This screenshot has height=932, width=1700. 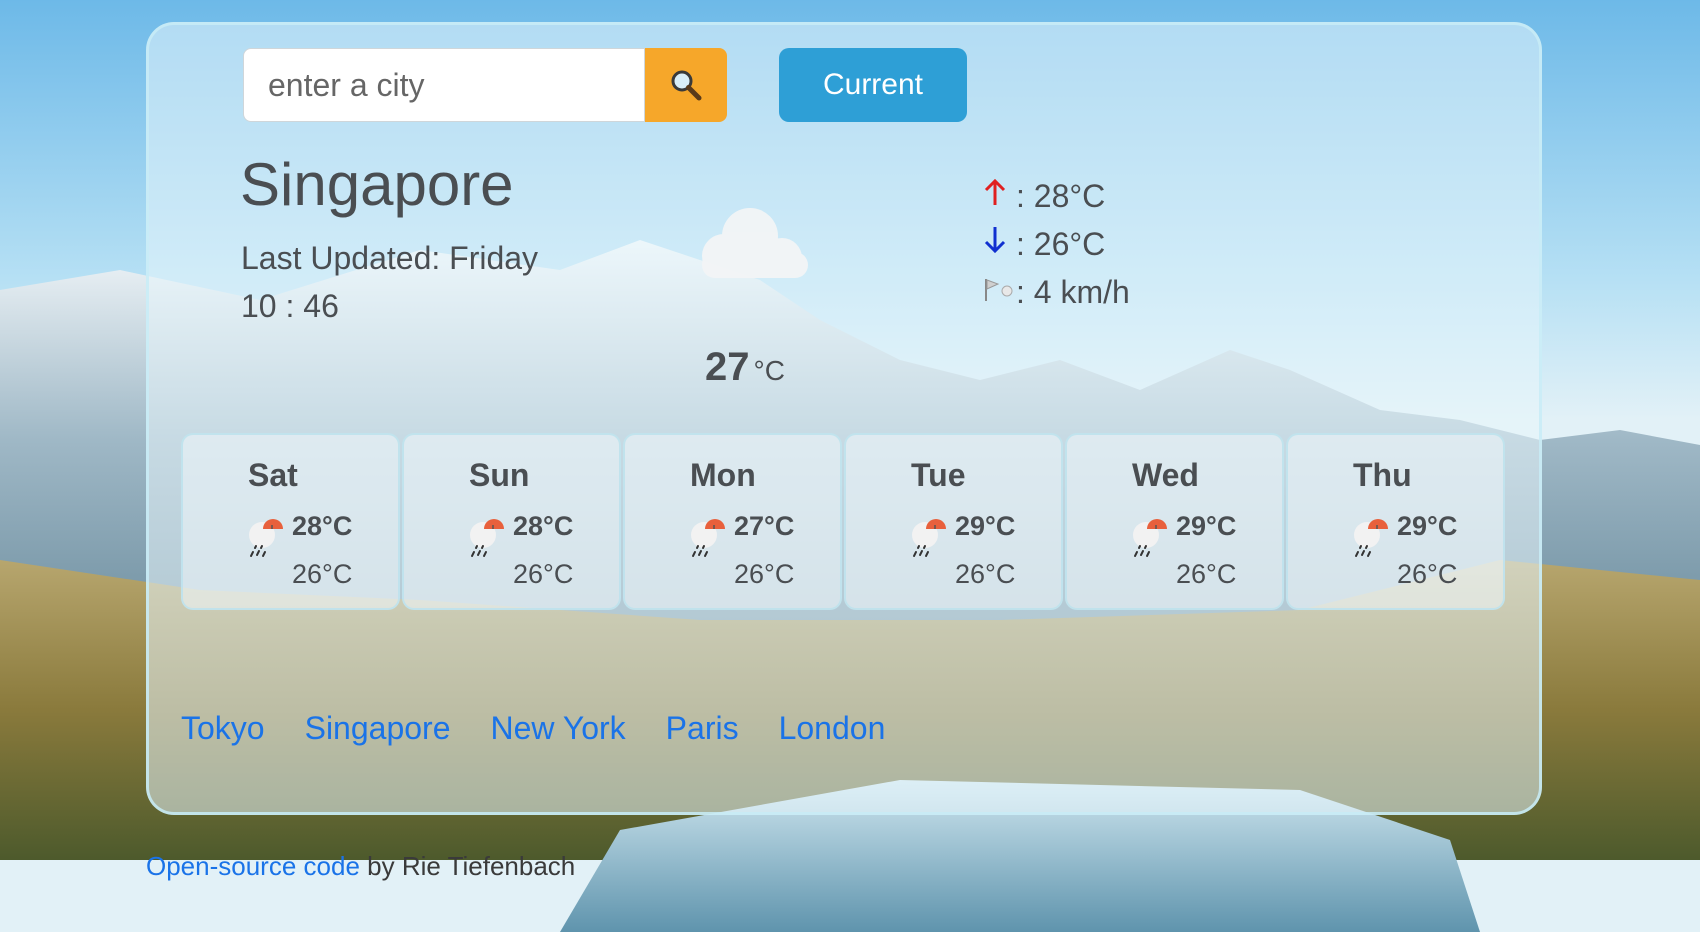 I want to click on max-temp-row: : 28°C, so click(x=1056, y=196).